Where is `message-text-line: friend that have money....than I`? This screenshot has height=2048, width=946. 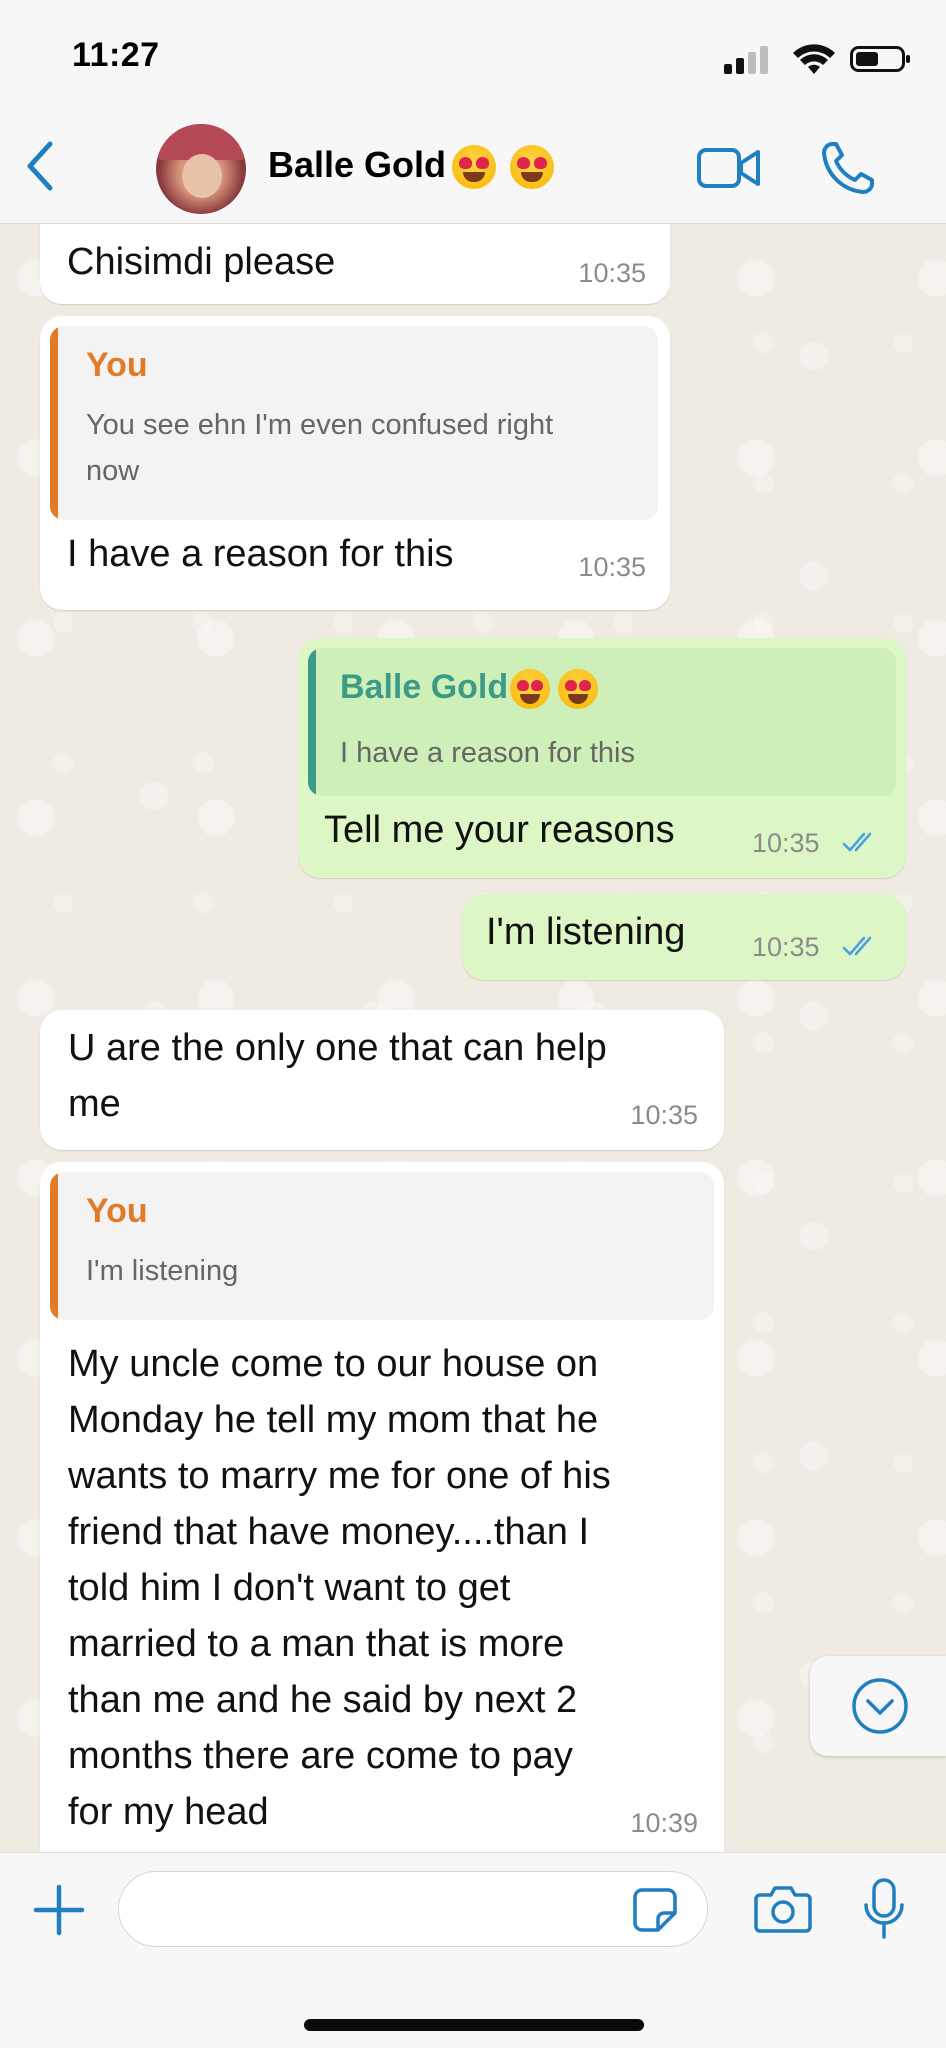 message-text-line: friend that have money....than I is located at coordinates (329, 1532).